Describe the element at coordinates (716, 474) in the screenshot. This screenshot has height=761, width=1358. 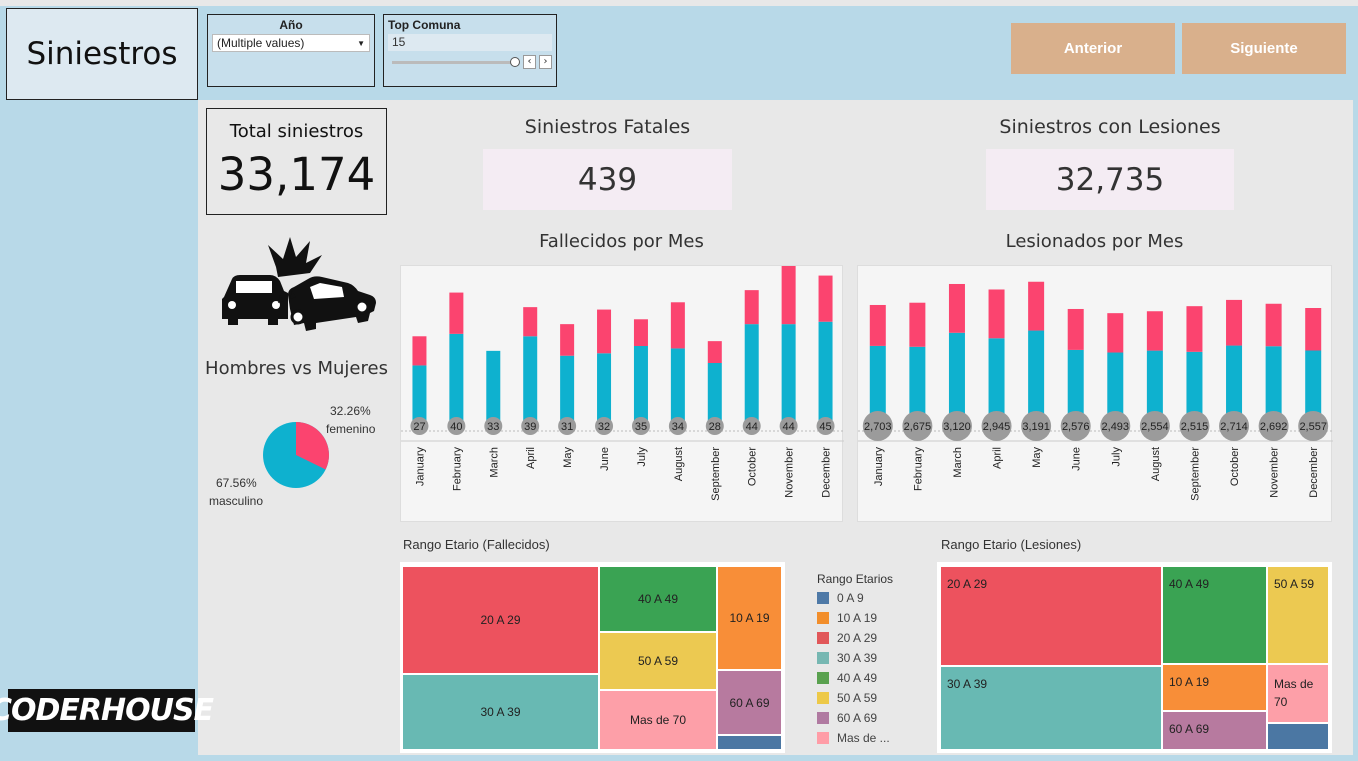
I see `category-label: September` at that location.